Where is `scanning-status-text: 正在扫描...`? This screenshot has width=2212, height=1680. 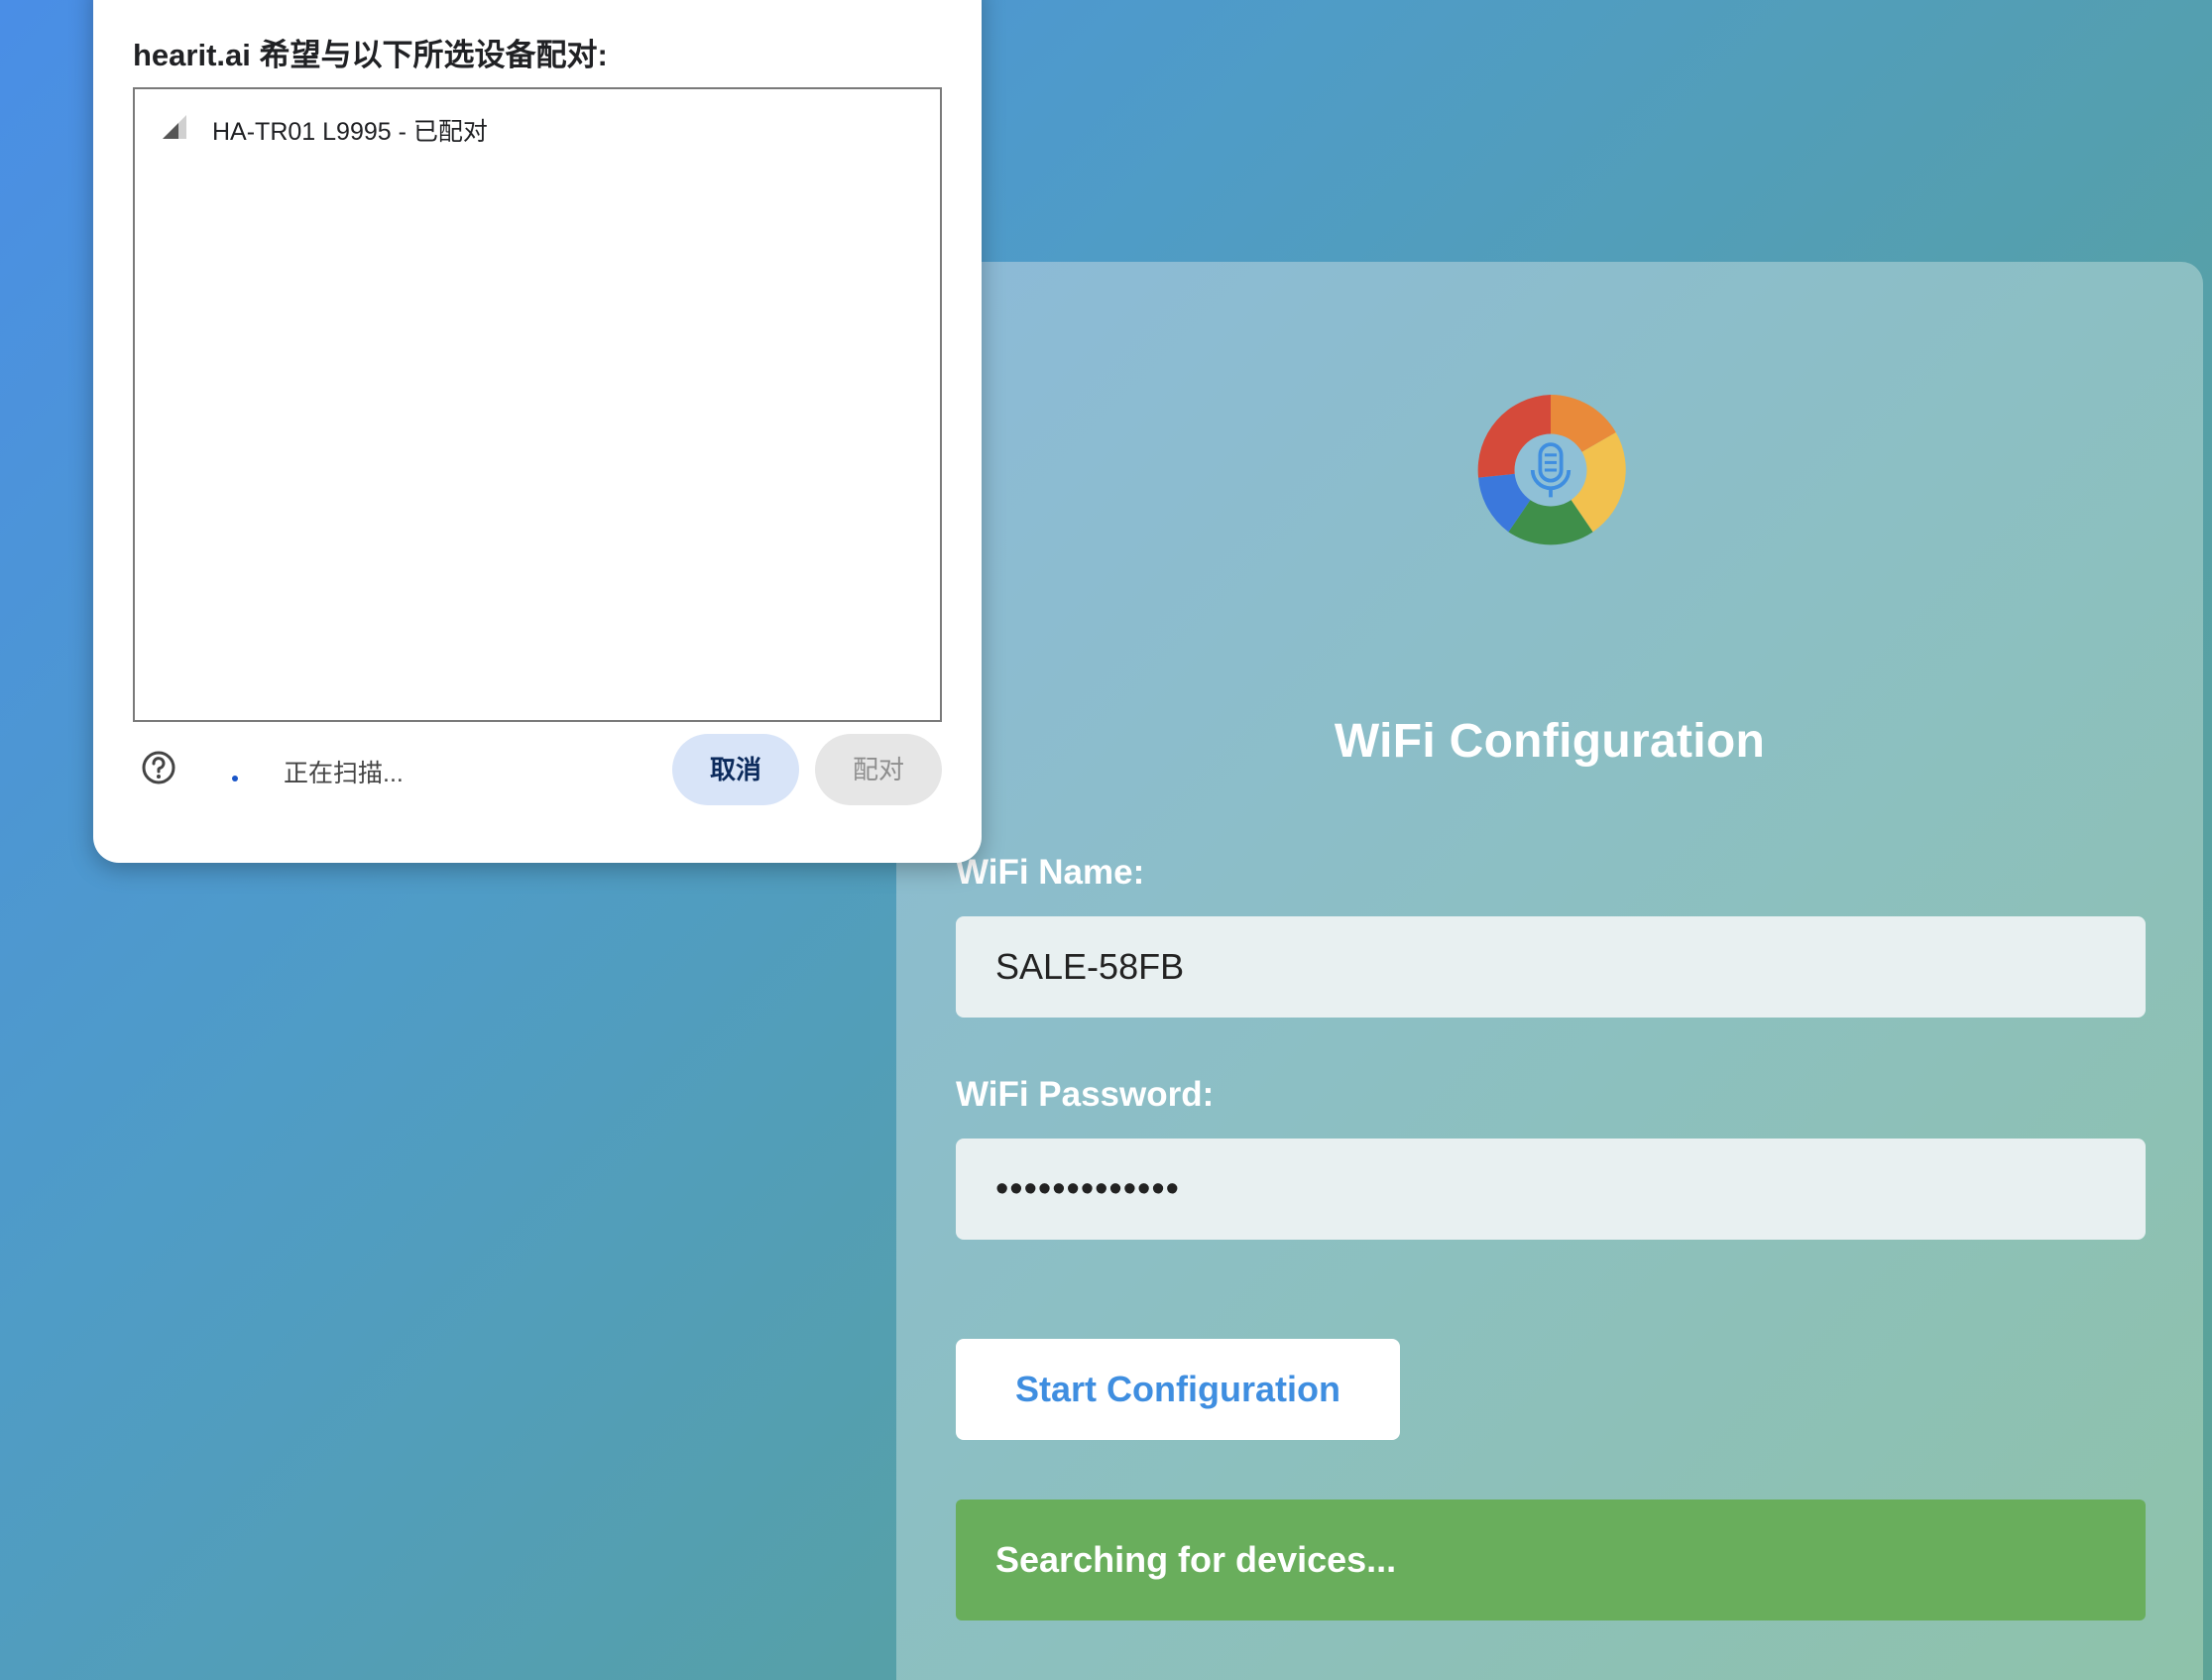
scanning-status-text: 正在扫描... is located at coordinates (344, 773).